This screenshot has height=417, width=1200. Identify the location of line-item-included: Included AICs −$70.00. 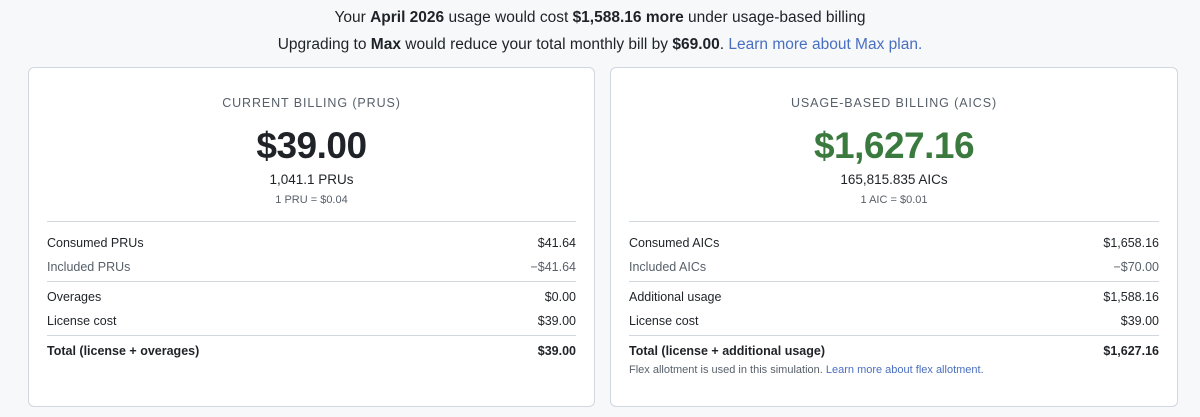
(894, 267).